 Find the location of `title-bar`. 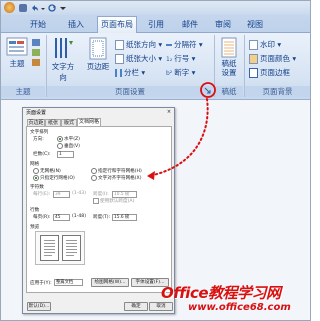

title-bar is located at coordinates (155, 8).